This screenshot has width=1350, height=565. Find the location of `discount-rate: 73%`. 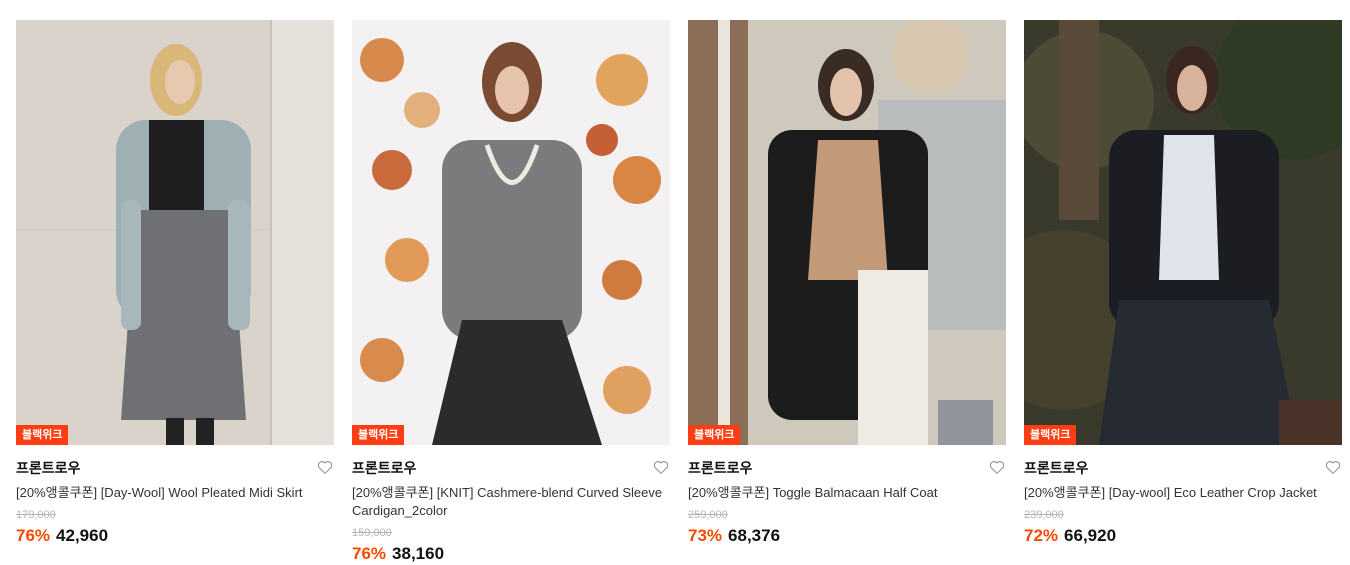

discount-rate: 73% is located at coordinates (705, 535).